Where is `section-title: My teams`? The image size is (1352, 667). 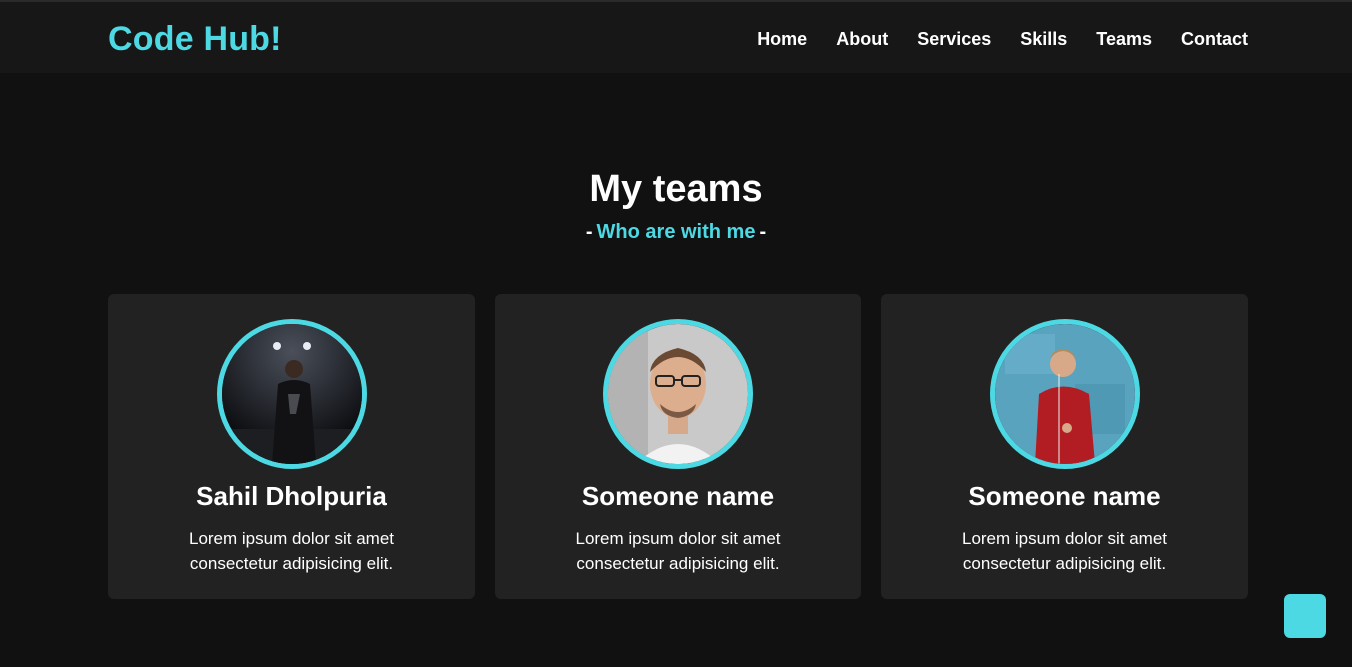
section-title: My teams is located at coordinates (676, 189).